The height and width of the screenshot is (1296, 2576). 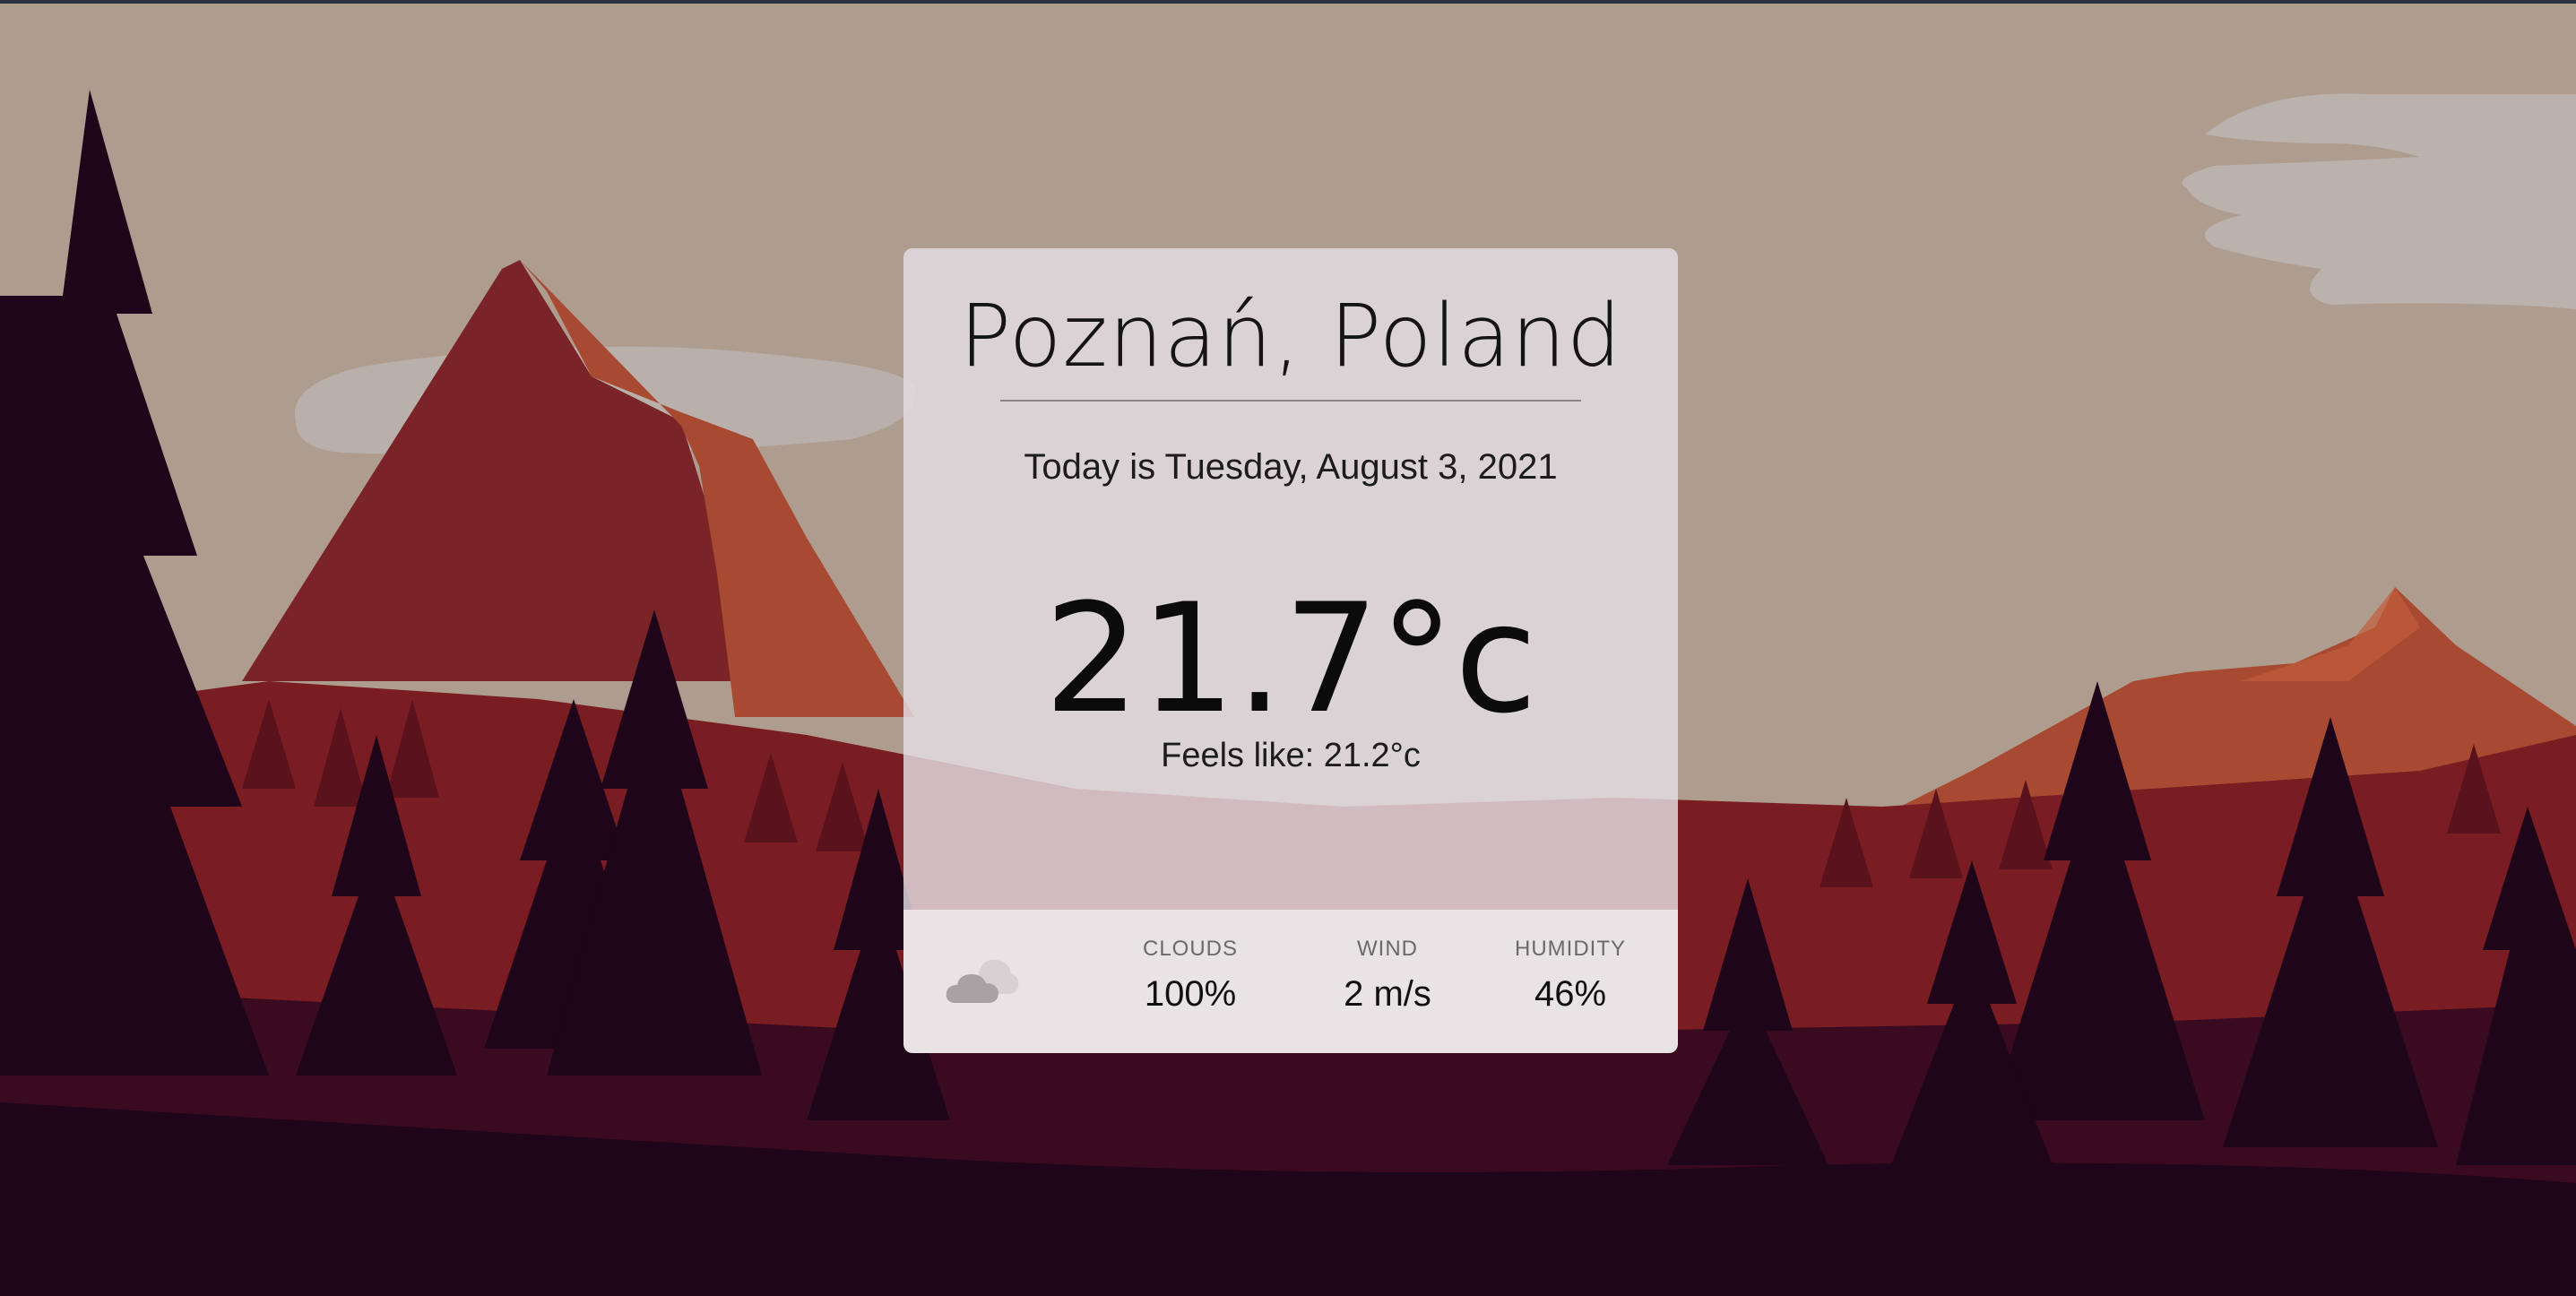 I want to click on temperature-value: 21.7°c, so click(x=1290, y=659).